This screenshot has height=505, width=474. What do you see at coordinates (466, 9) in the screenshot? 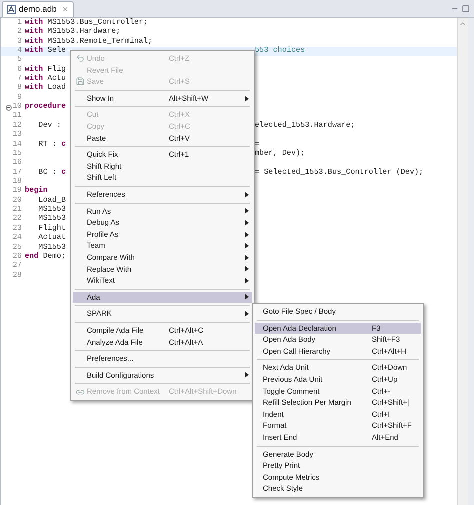
I see `maximize-icon` at bounding box center [466, 9].